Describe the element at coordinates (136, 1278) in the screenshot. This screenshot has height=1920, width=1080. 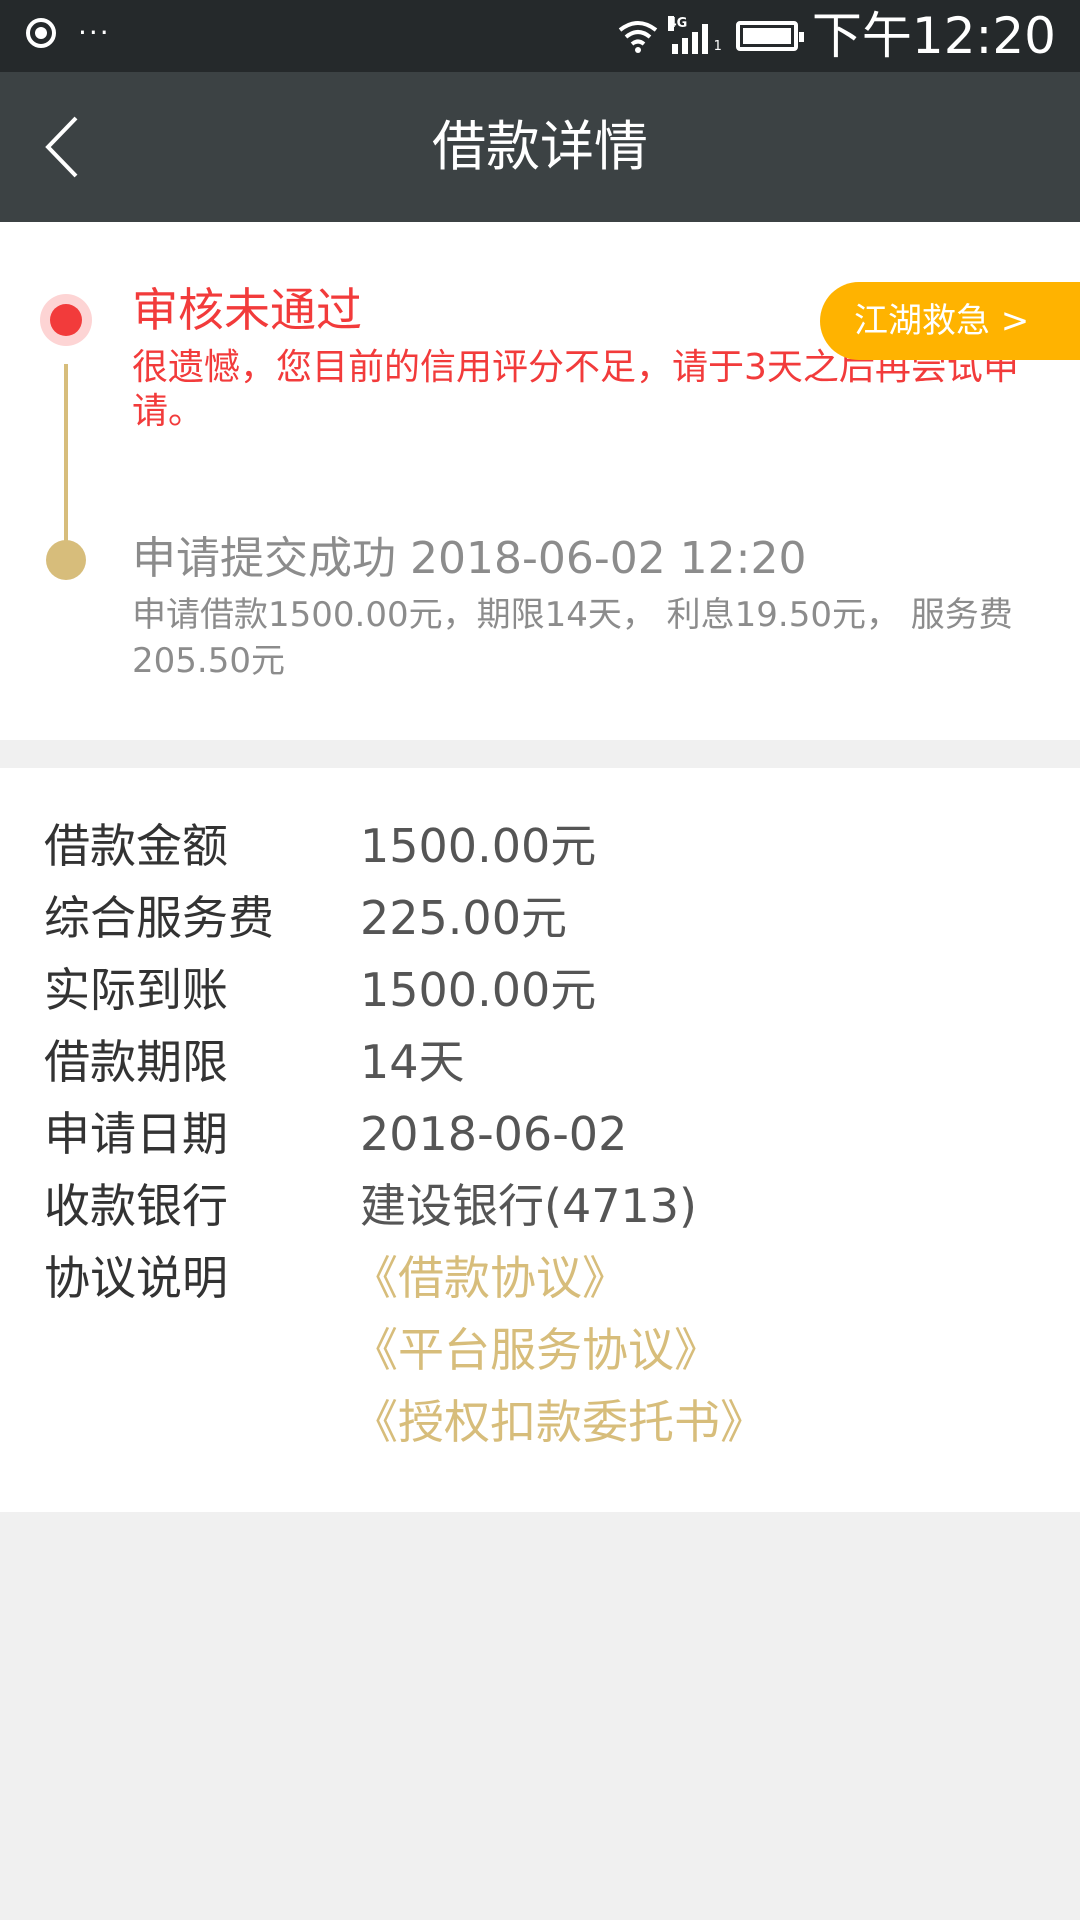
I see `detail-label: 协议说明` at that location.